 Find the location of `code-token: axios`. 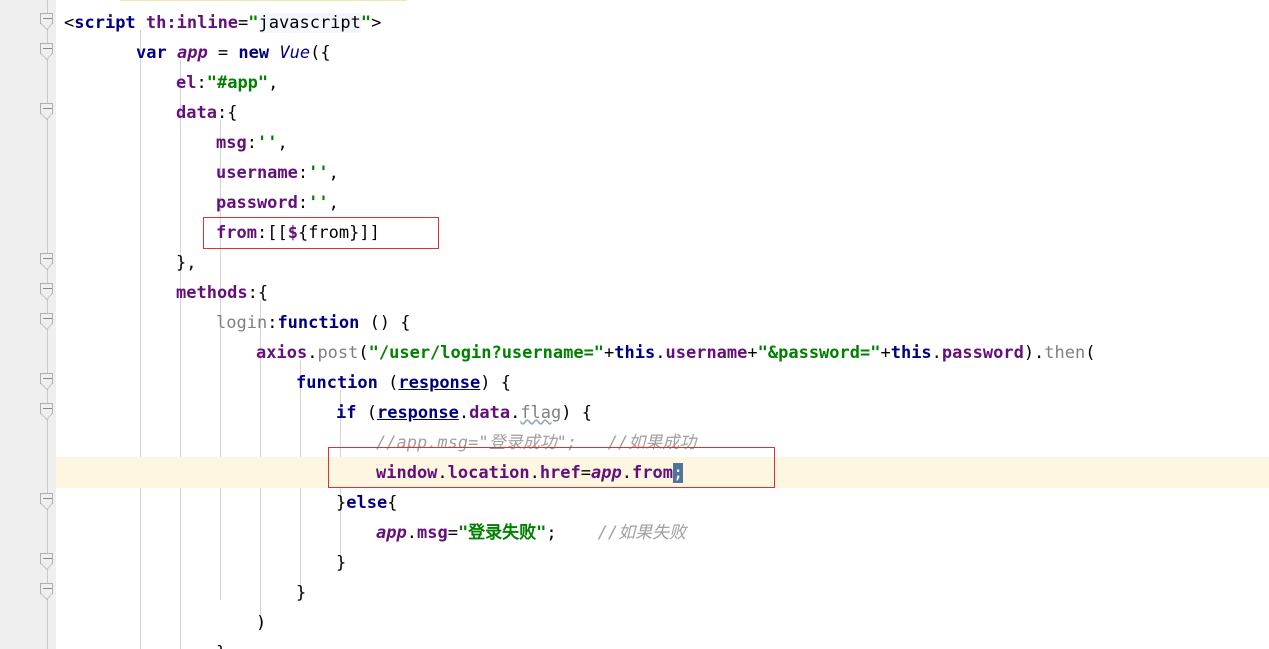

code-token: axios is located at coordinates (282, 353).